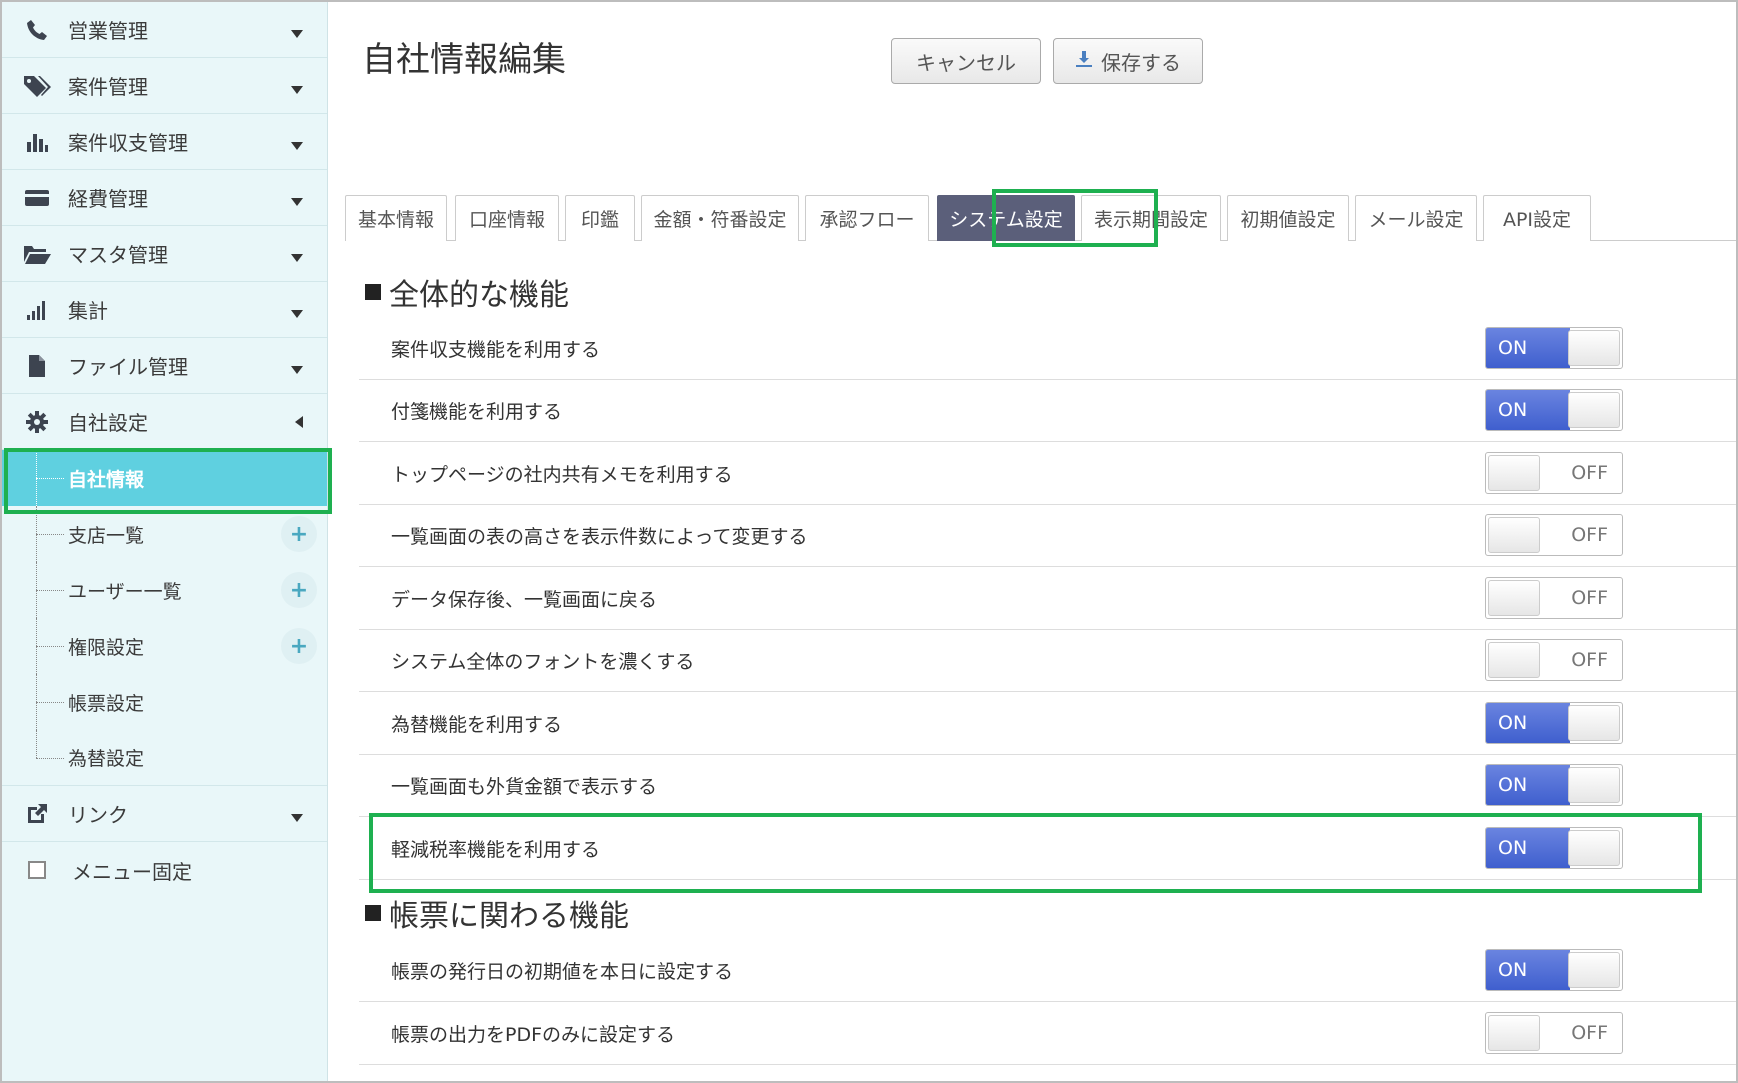 Image resolution: width=1738 pixels, height=1083 pixels. I want to click on submenu-item-label: 自社情報, so click(106, 479).